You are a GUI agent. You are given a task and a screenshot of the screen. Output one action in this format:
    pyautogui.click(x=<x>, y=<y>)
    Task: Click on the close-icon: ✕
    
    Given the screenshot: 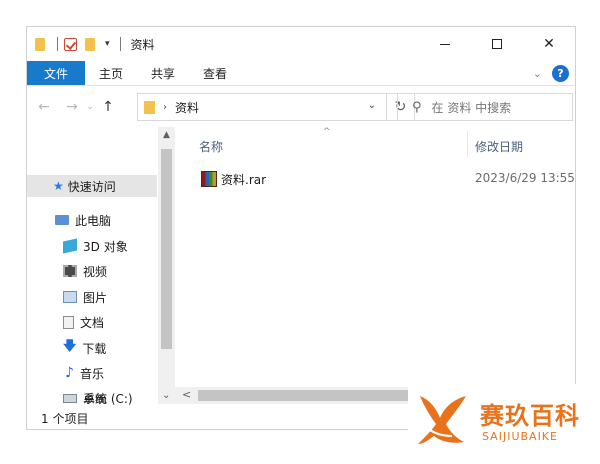 What is the action you would take?
    pyautogui.click(x=549, y=44)
    